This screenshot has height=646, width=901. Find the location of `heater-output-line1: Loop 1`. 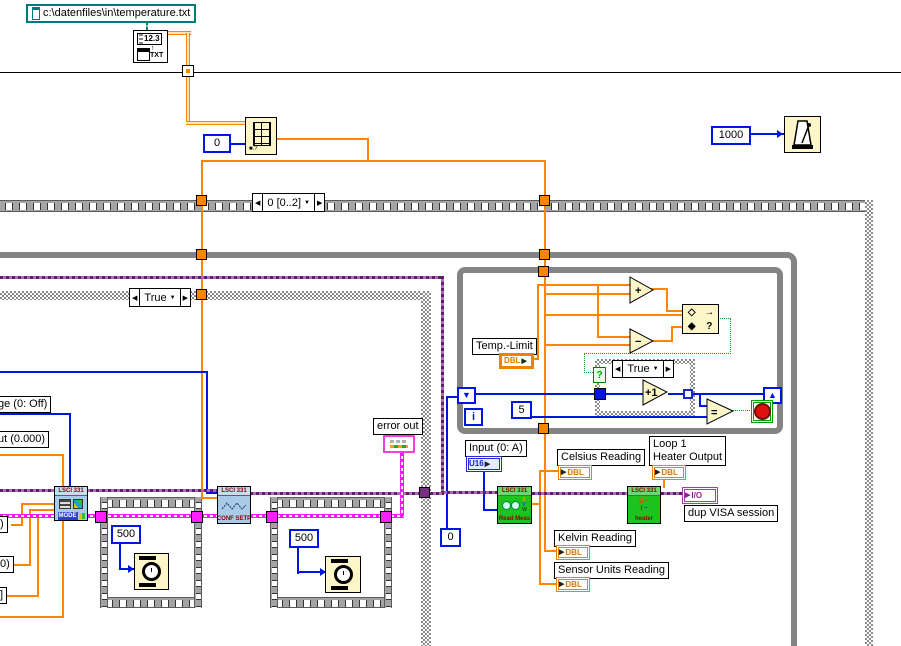

heater-output-line1: Loop 1 is located at coordinates (670, 444).